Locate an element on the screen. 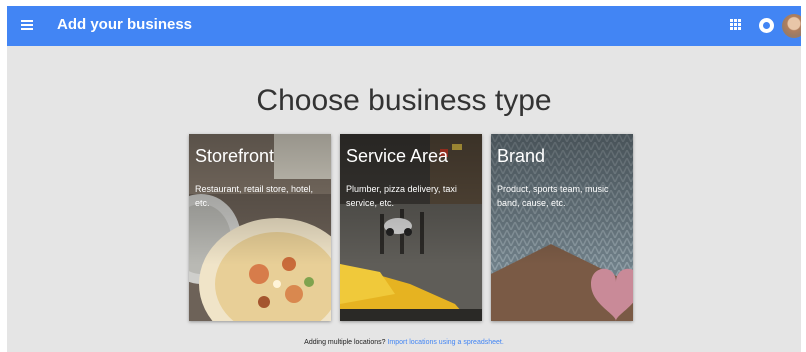 This screenshot has width=806, height=352. card-title: Brand is located at coordinates (521, 156).